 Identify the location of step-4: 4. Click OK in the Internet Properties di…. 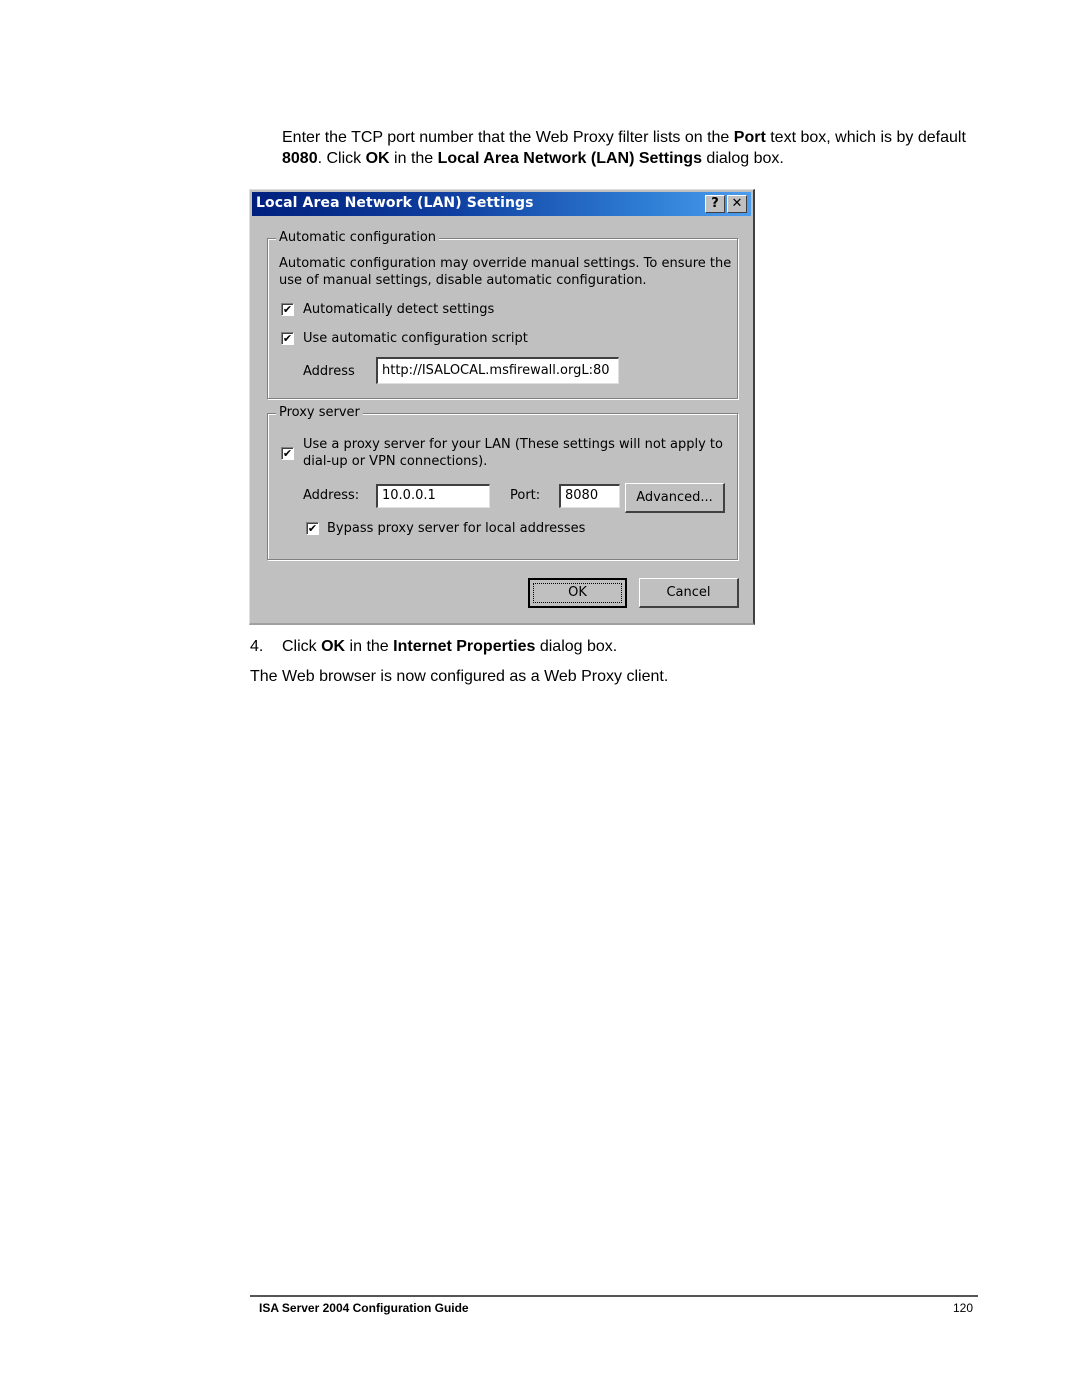
(600, 646).